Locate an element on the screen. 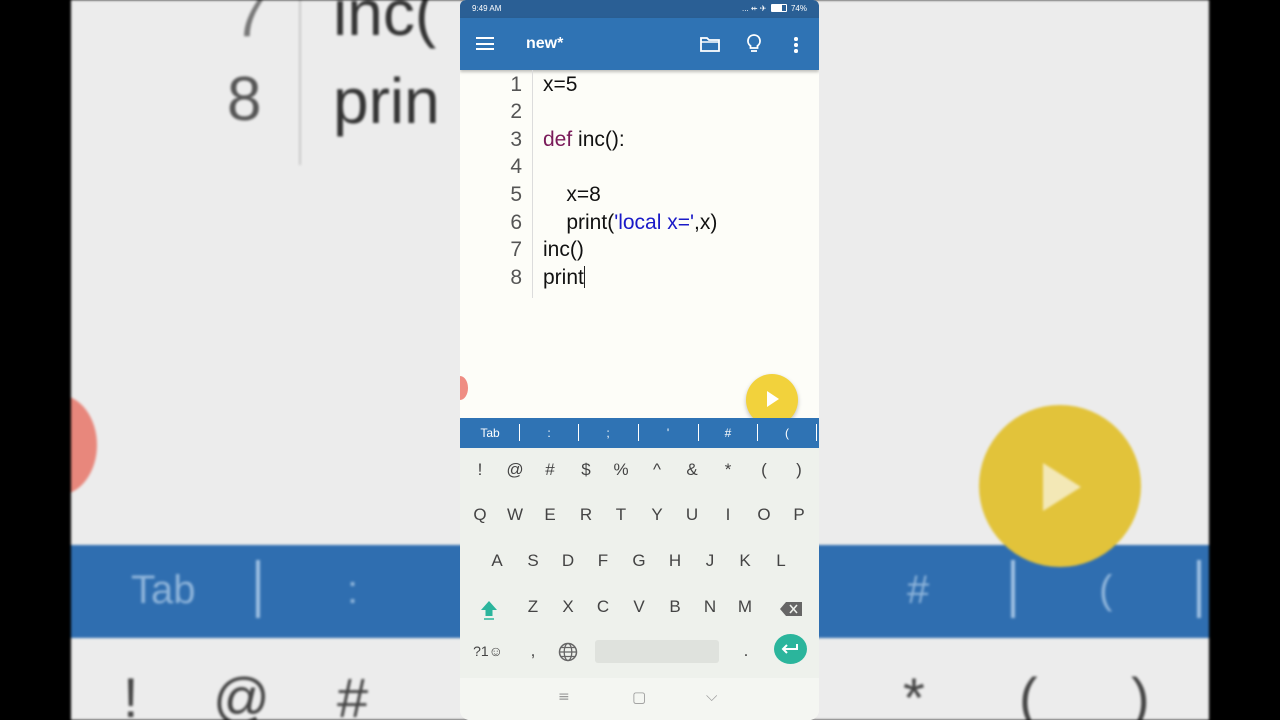 This screenshot has width=1280, height=720. battery-percent: 74% is located at coordinates (798, 8).